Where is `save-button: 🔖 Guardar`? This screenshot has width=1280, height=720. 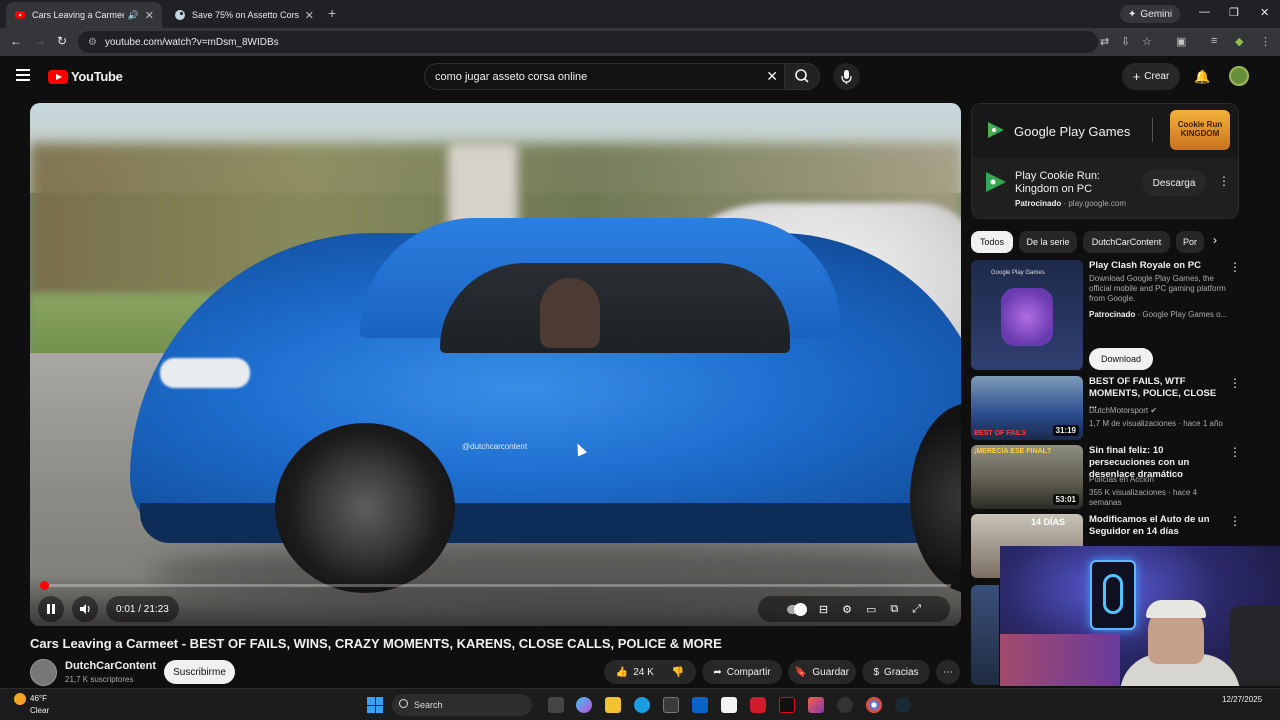 save-button: 🔖 Guardar is located at coordinates (822, 672).